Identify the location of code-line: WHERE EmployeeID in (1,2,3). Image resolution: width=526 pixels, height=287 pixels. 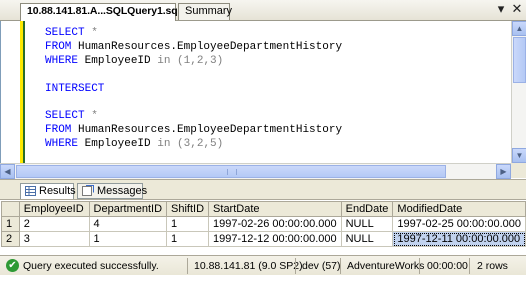
(193, 62).